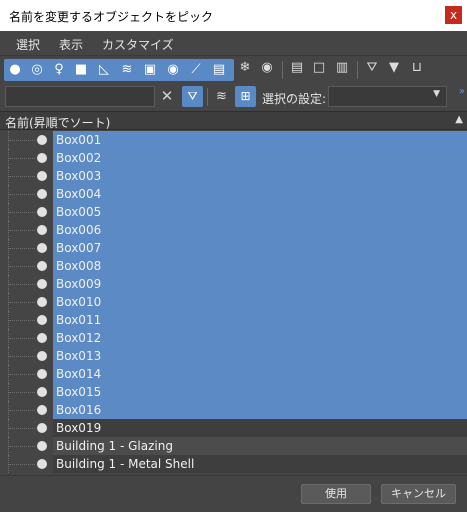  Describe the element at coordinates (260, 338) in the screenshot. I see `list-item-name: Box012` at that location.